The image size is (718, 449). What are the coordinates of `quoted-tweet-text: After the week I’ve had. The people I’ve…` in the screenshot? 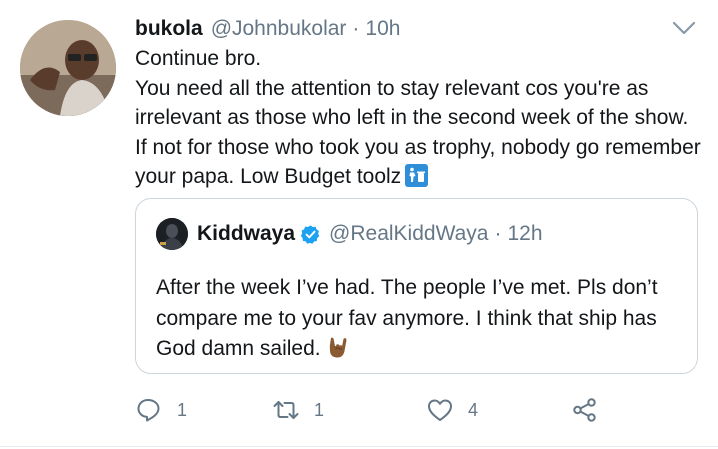 It's located at (418, 319).